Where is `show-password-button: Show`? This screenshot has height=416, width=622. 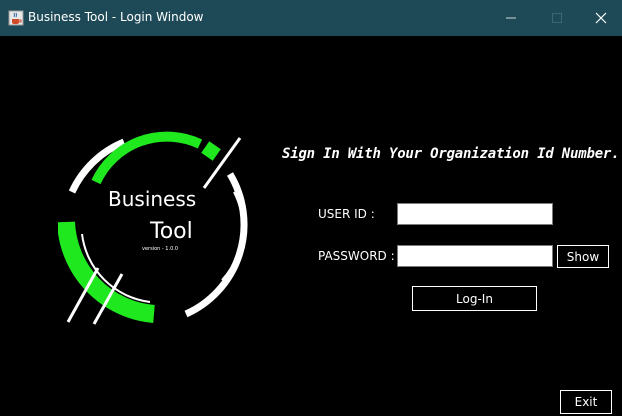
show-password-button: Show is located at coordinates (583, 256).